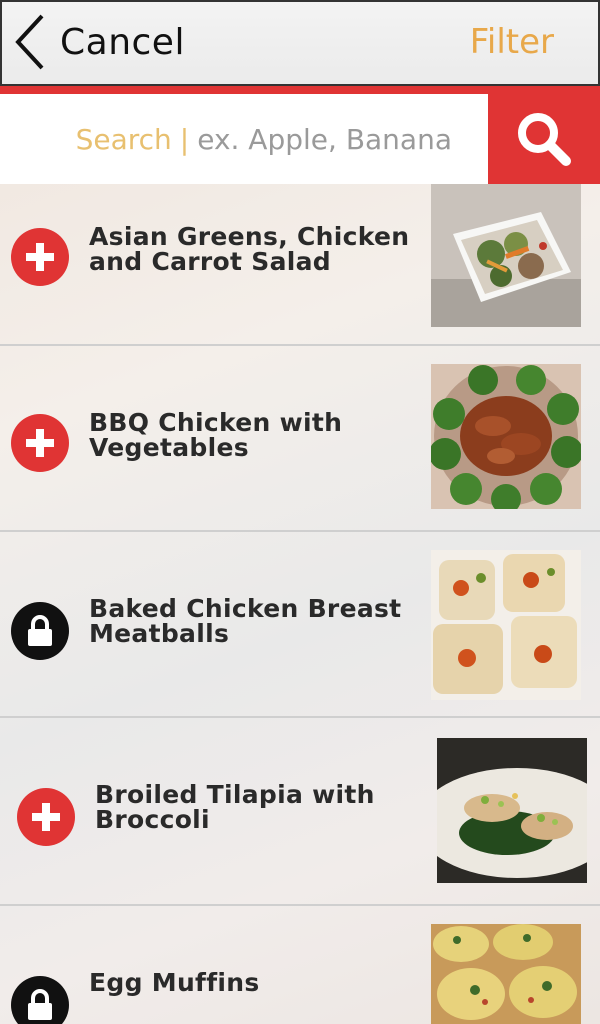  What do you see at coordinates (249, 236) in the screenshot?
I see `recipe-title-line: Asian Greens, Chicken` at bounding box center [249, 236].